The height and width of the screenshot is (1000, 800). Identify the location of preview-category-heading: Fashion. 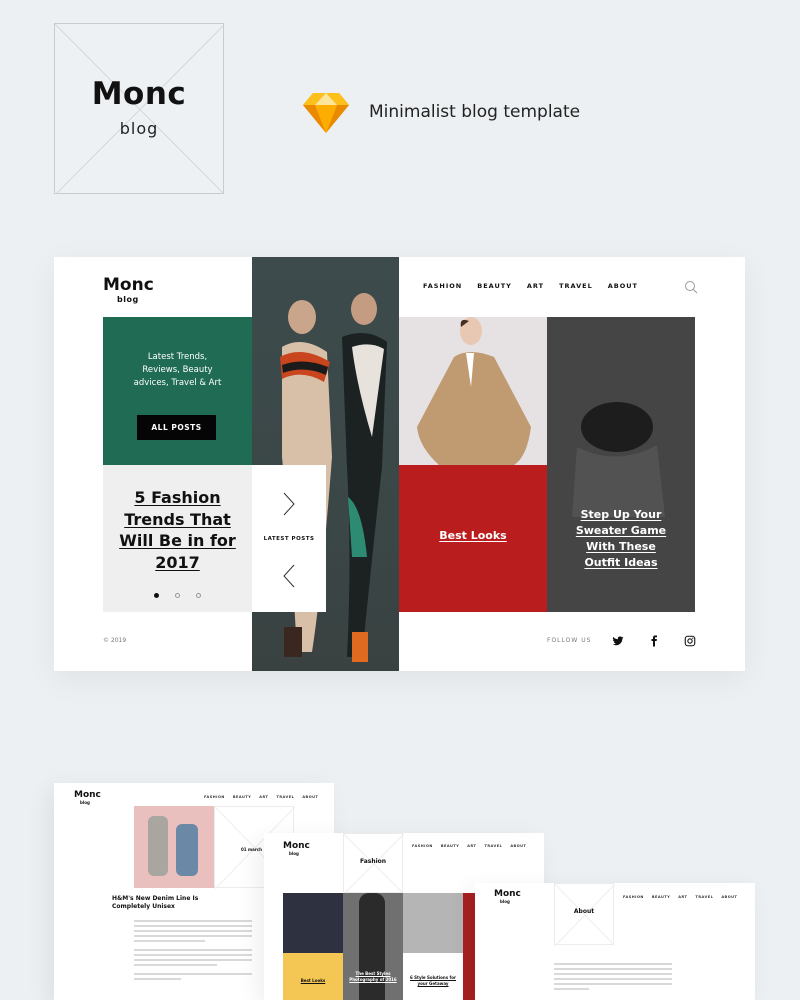
(373, 861).